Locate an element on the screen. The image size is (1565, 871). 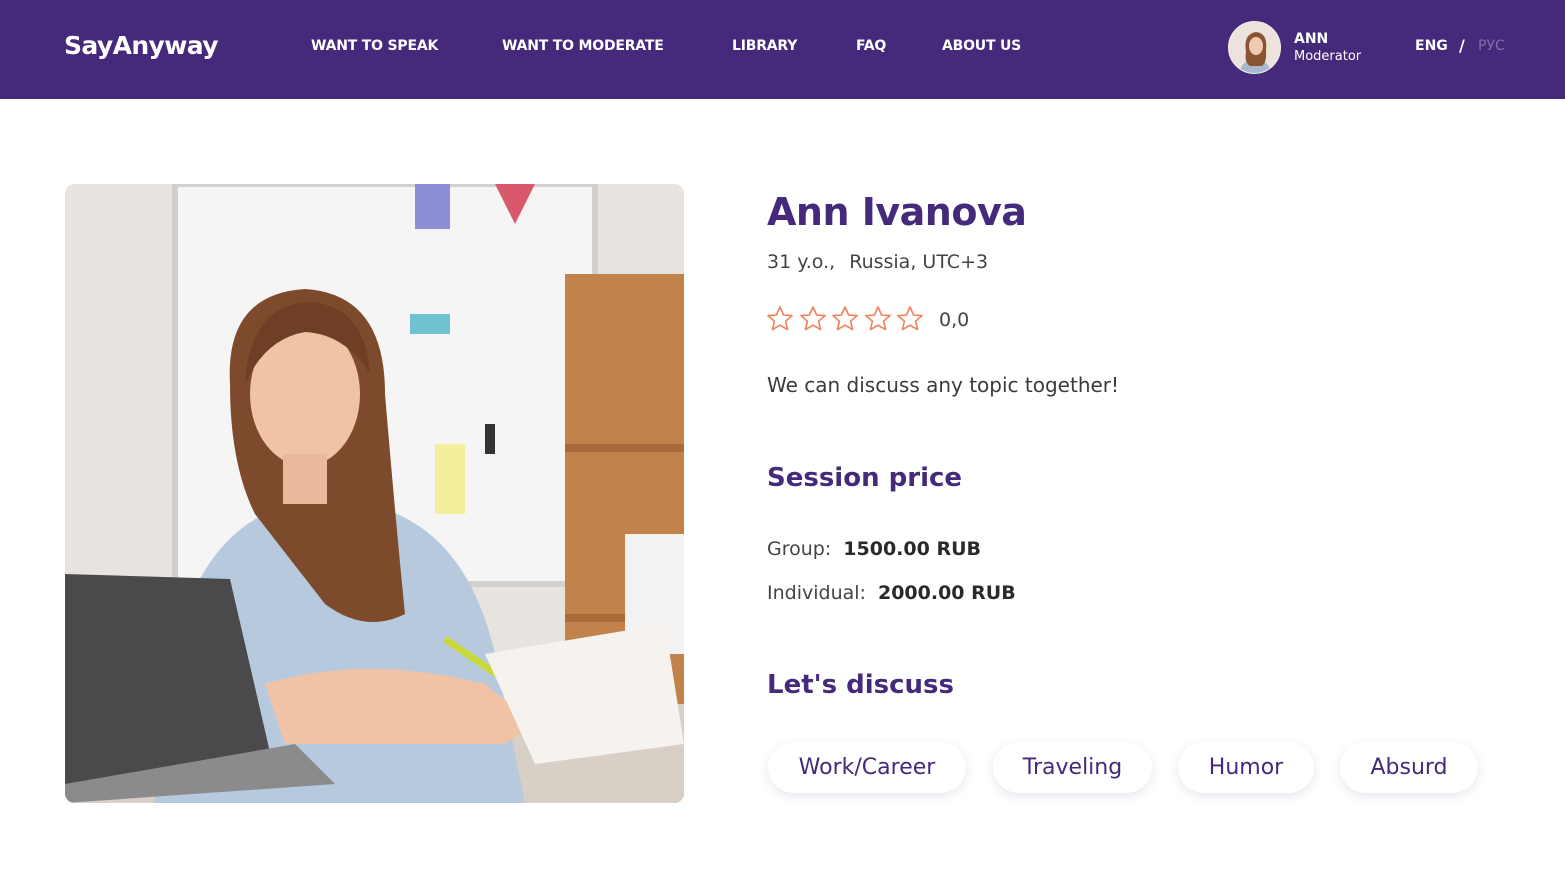
topic-tag-traveling: Traveling is located at coordinates (1072, 767).